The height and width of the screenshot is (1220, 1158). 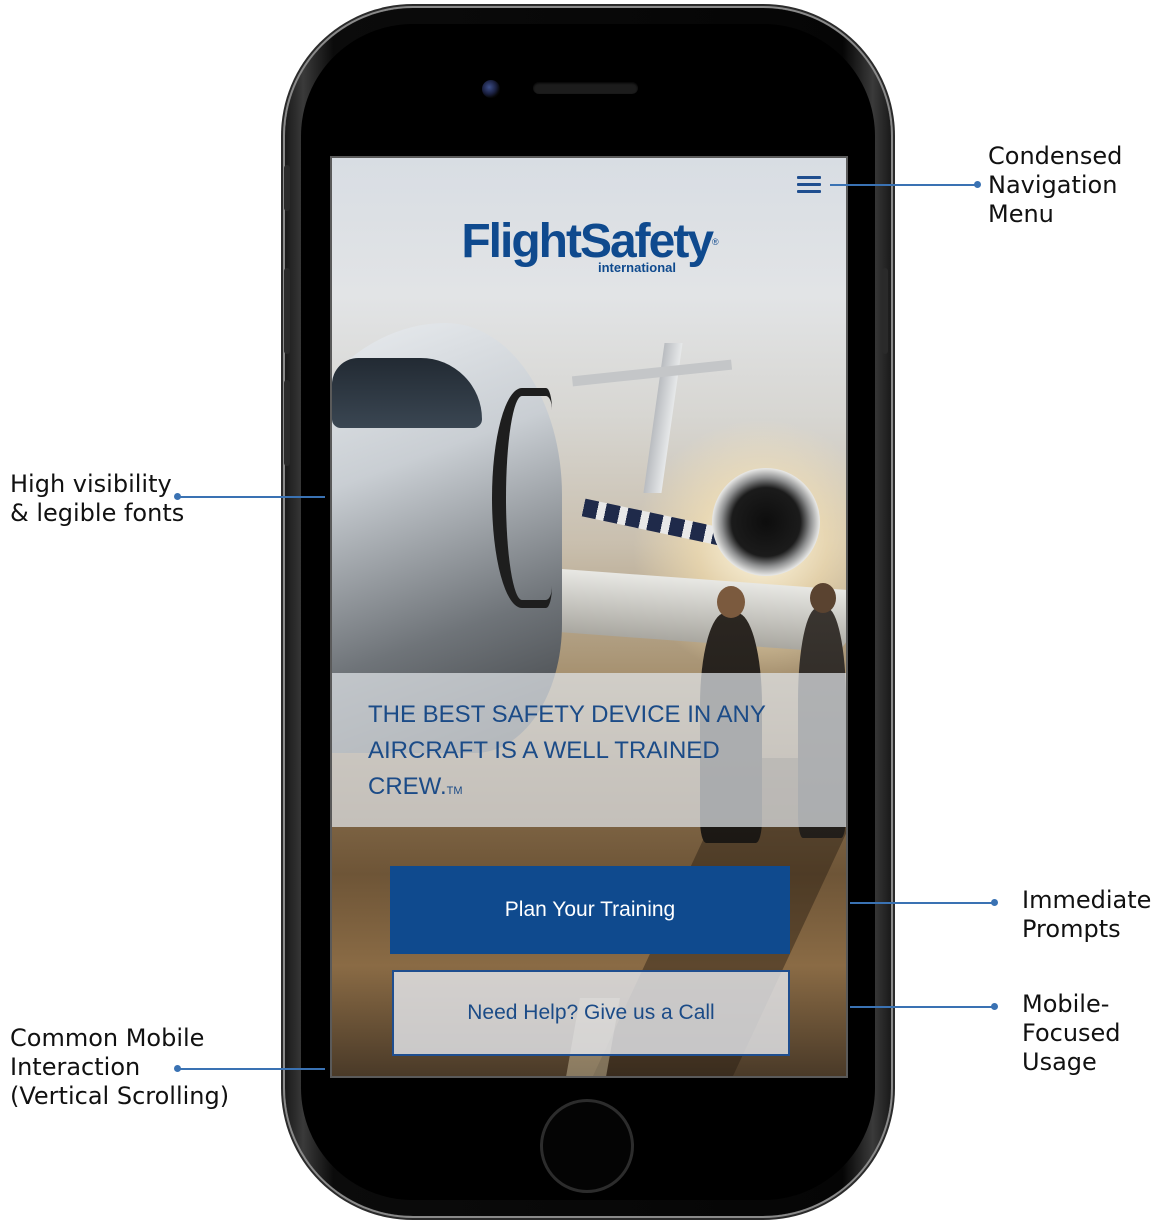 What do you see at coordinates (287, 423) in the screenshot?
I see `side-button-volume-down` at bounding box center [287, 423].